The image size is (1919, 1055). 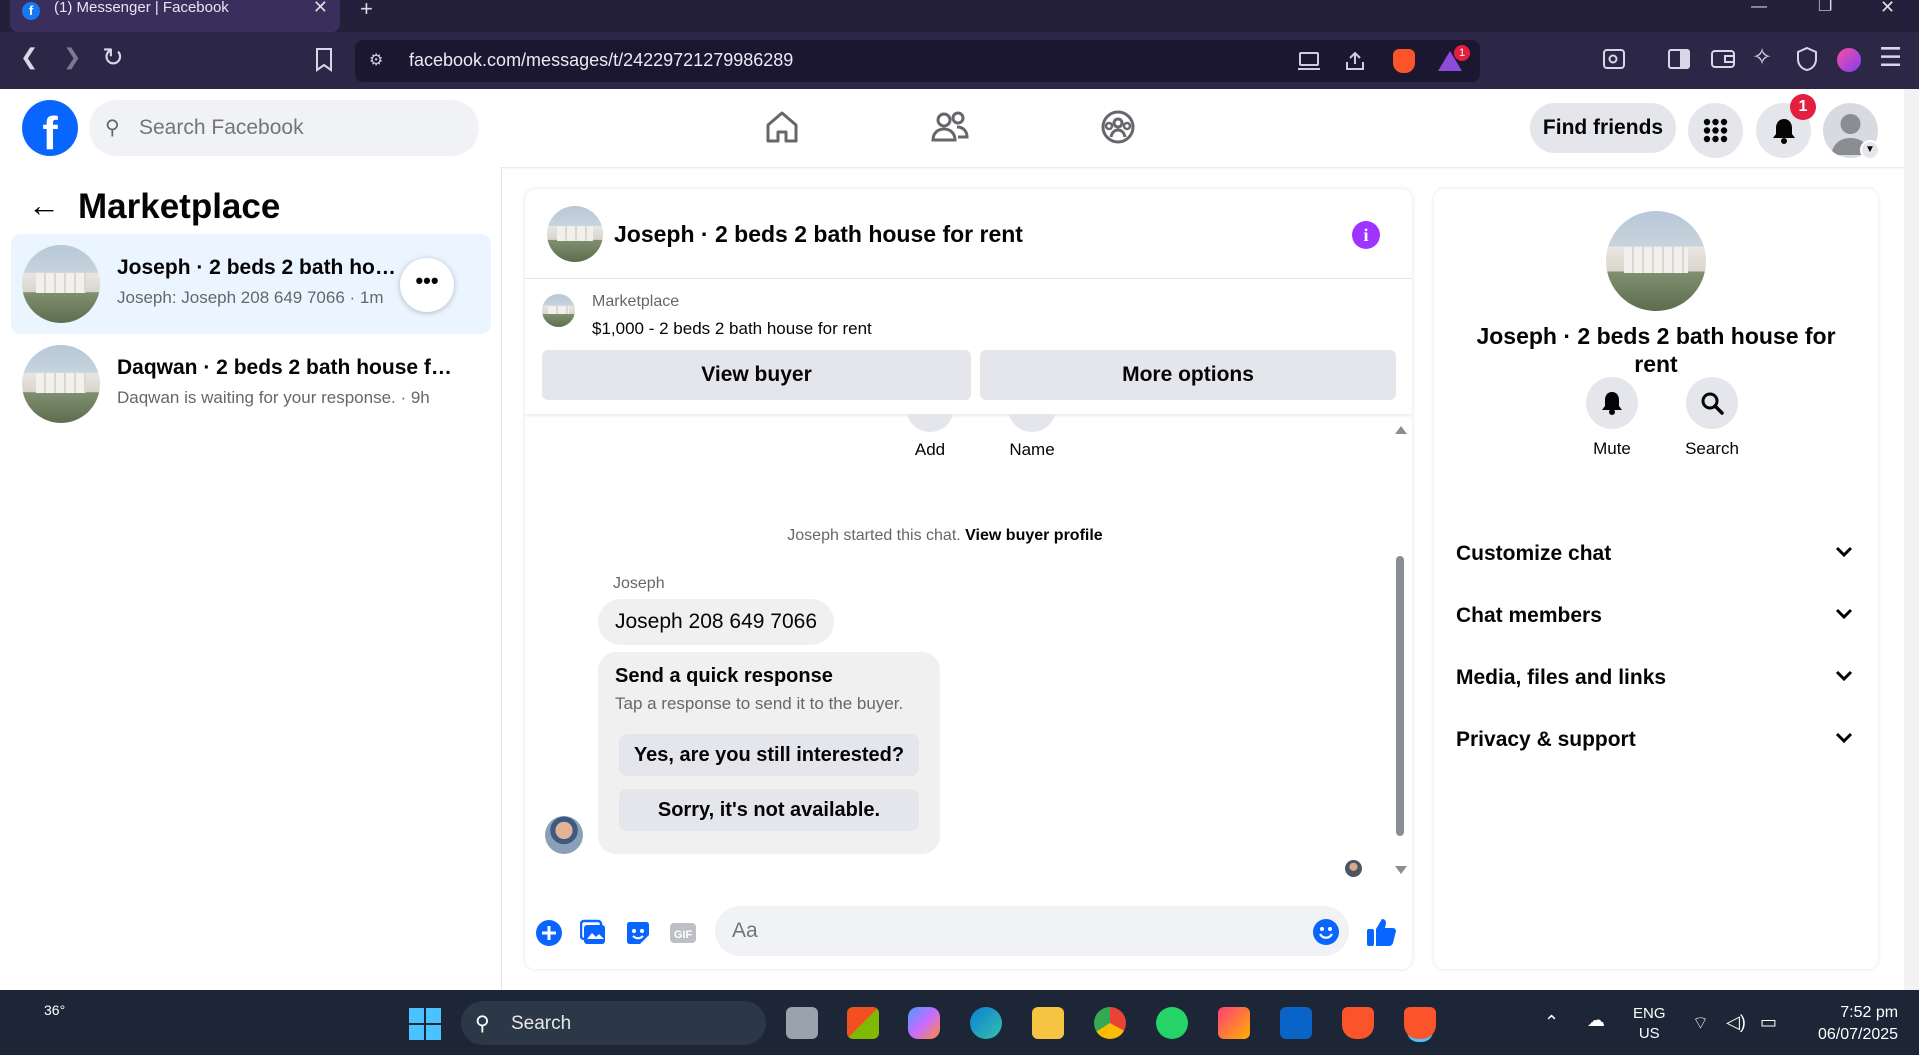 What do you see at coordinates (1700, 1023) in the screenshot?
I see `wifi-icon: ⌔` at bounding box center [1700, 1023].